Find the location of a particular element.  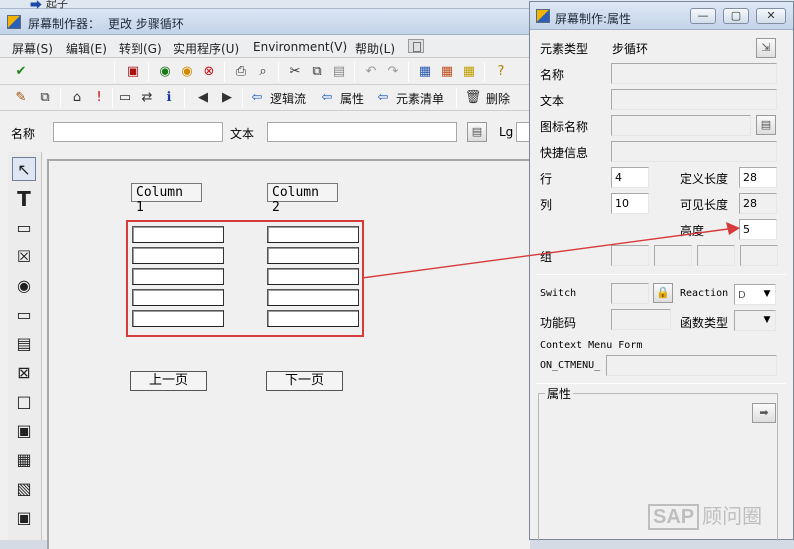

visible-length-field: 28 is located at coordinates (758, 203).